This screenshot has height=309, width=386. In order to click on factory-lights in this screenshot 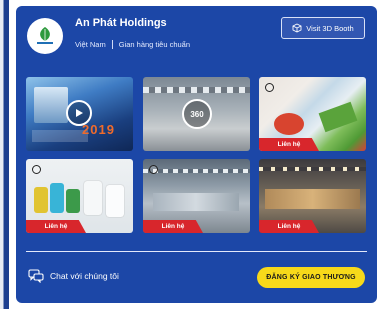, I will do `click(196, 171)`.